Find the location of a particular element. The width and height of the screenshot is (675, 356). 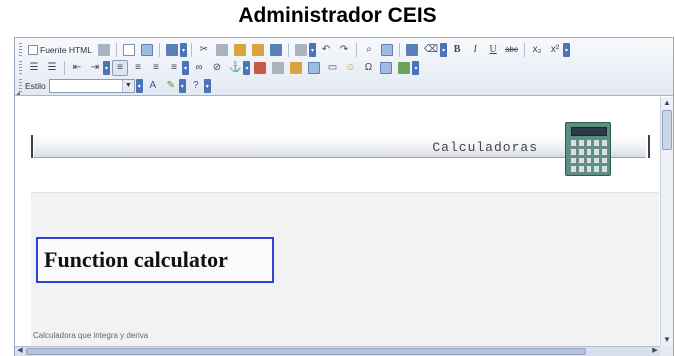

help-dropdown: ▾ is located at coordinates (207, 86).